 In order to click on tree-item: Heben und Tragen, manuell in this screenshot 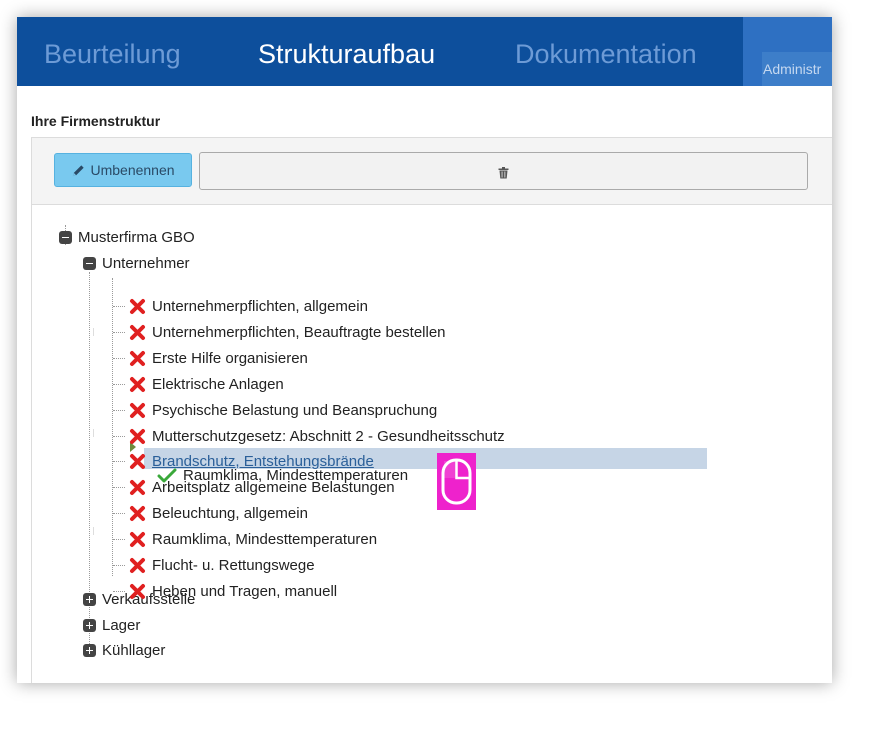, I will do `click(233, 591)`.